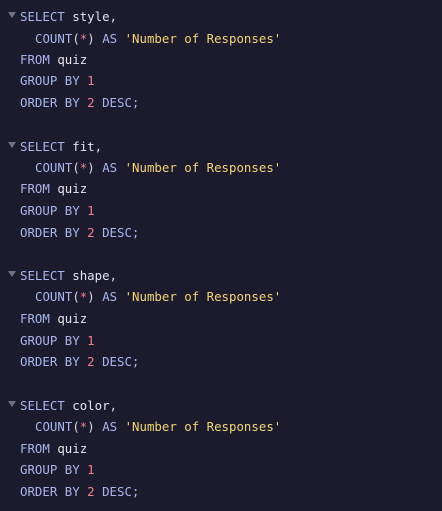 The height and width of the screenshot is (511, 442). What do you see at coordinates (12, 404) in the screenshot?
I see `fold-toggle-query-4-icon` at bounding box center [12, 404].